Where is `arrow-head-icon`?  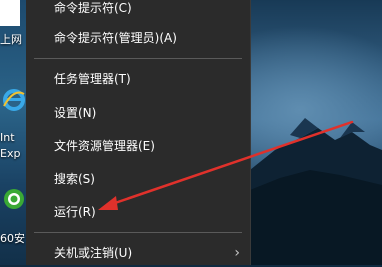 arrow-head-icon is located at coordinates (108, 203).